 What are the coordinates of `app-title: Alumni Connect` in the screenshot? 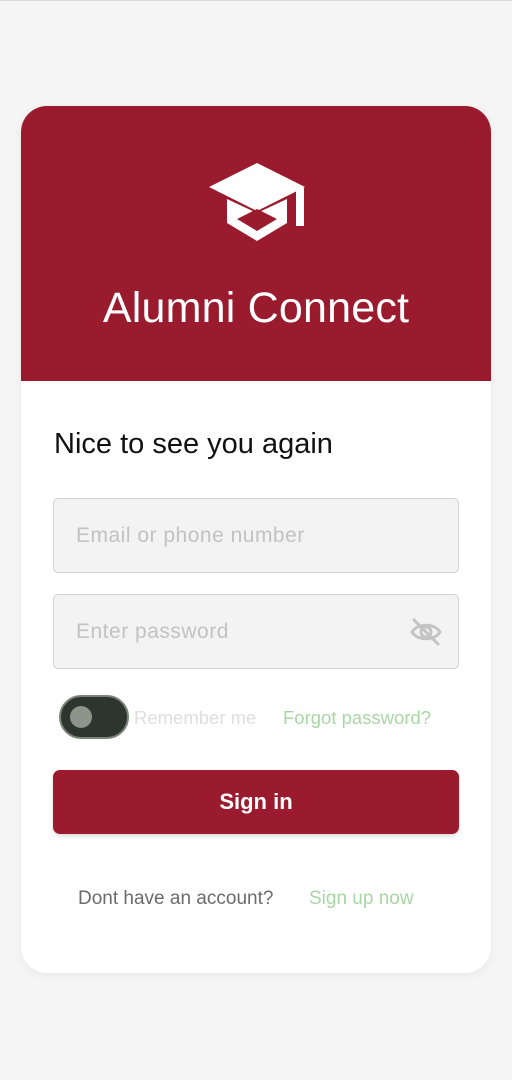 It's located at (256, 308).